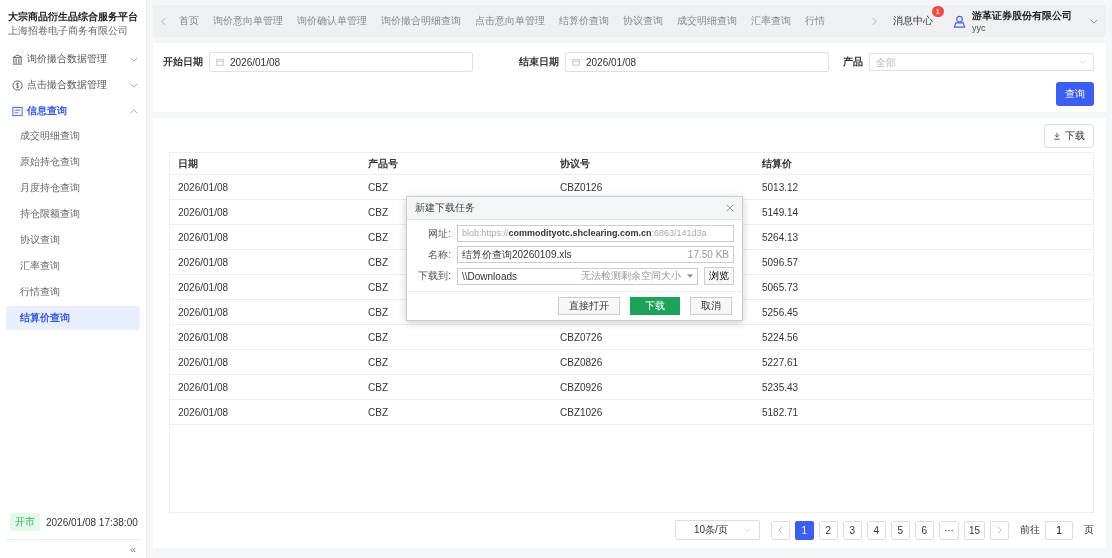  What do you see at coordinates (974, 530) in the screenshot?
I see `page-button: 15` at bounding box center [974, 530].